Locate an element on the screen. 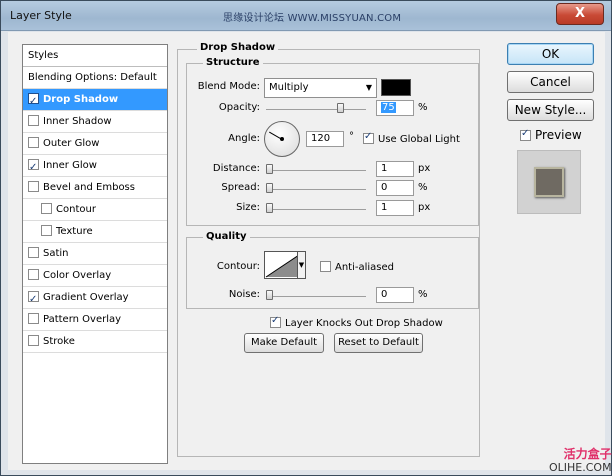 The width and height of the screenshot is (612, 476). opacity-slider-handle is located at coordinates (340, 108).